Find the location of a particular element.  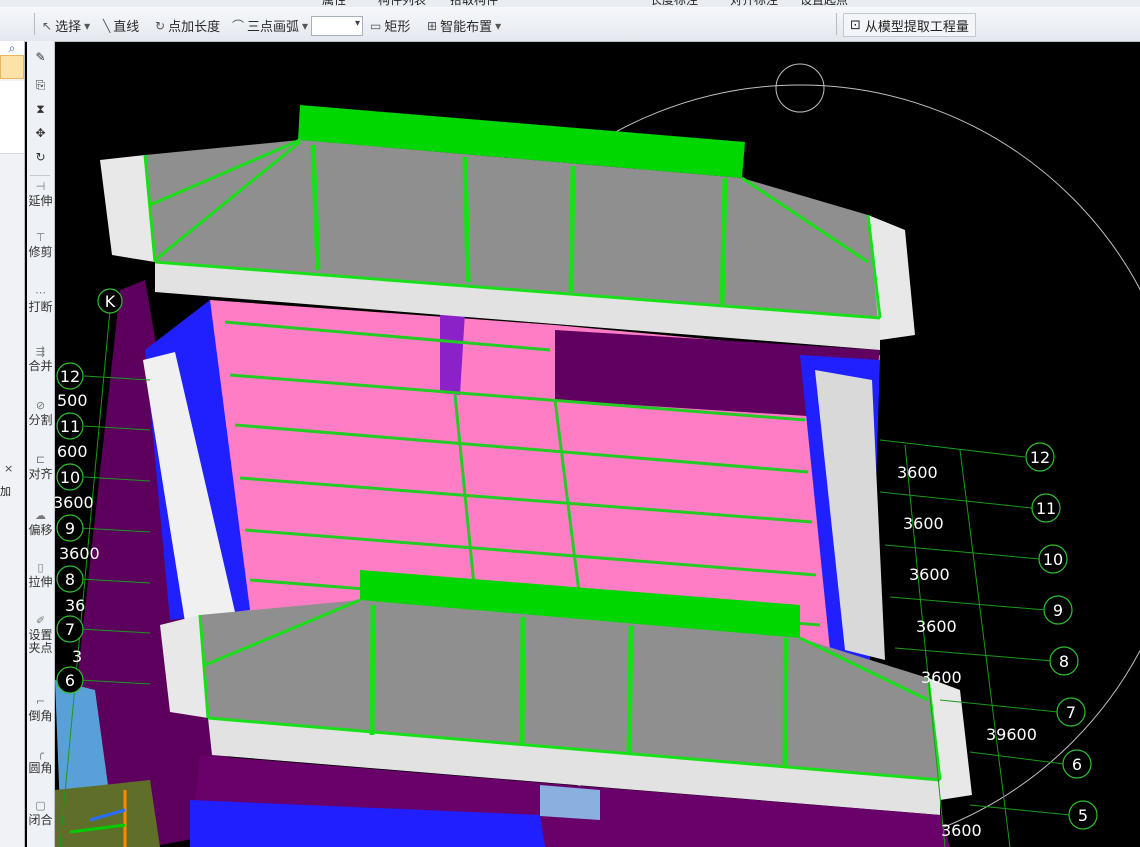

dimension-right-0: 3600 is located at coordinates (917, 472).